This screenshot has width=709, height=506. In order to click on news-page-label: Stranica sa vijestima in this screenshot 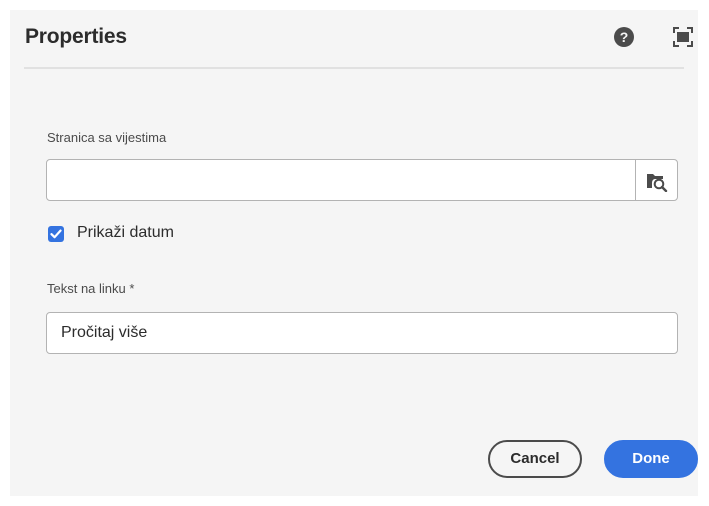, I will do `click(107, 137)`.